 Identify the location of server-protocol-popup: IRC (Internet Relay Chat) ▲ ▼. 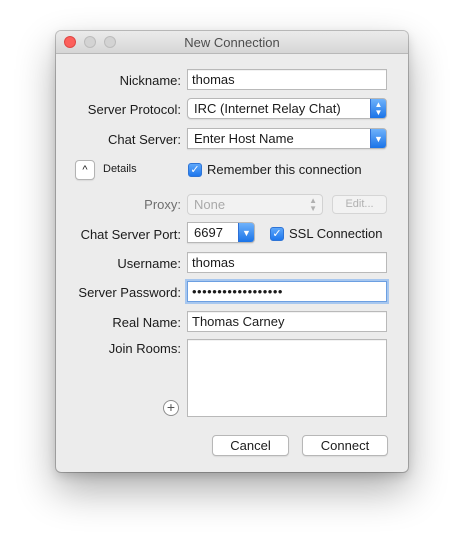
(287, 108).